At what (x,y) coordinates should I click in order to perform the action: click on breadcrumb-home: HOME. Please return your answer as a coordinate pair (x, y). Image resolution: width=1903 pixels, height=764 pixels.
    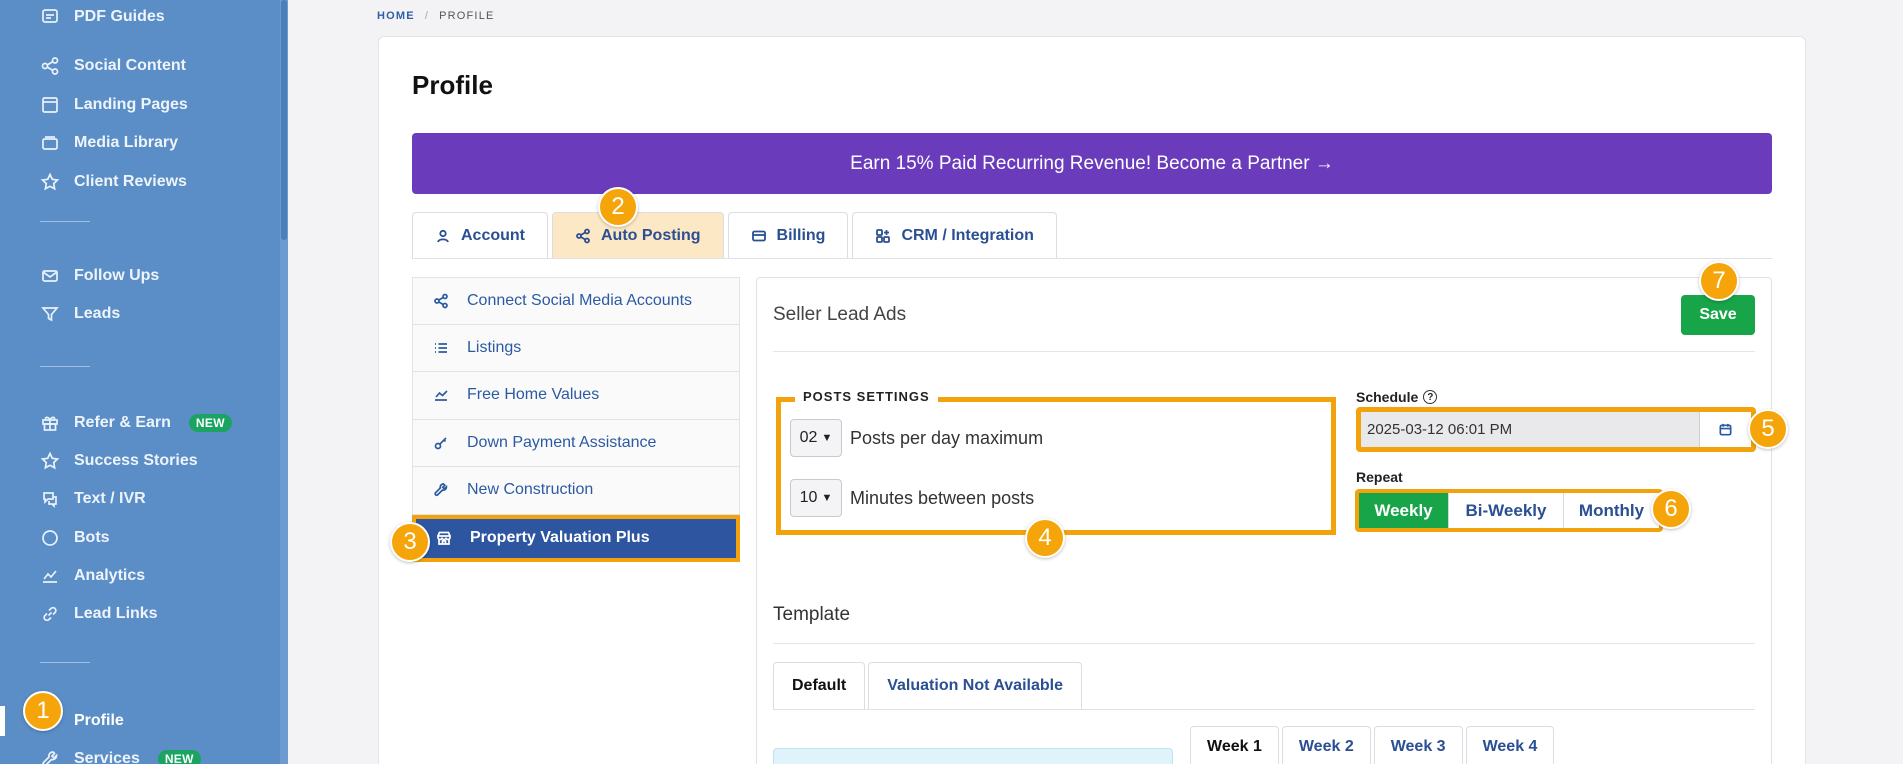
    Looking at the image, I should click on (396, 16).